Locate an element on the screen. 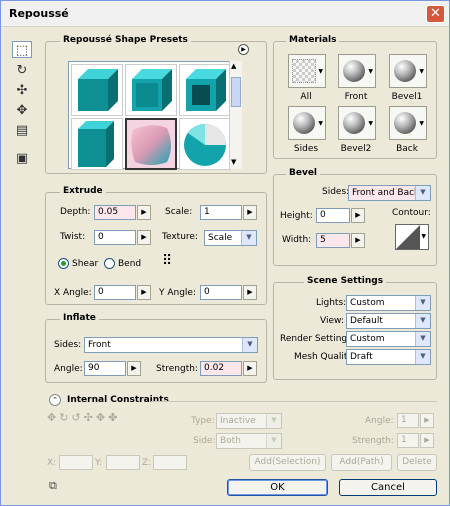 The image size is (450, 506). bevel-sides-select: Front and Back ▼ is located at coordinates (389, 193).